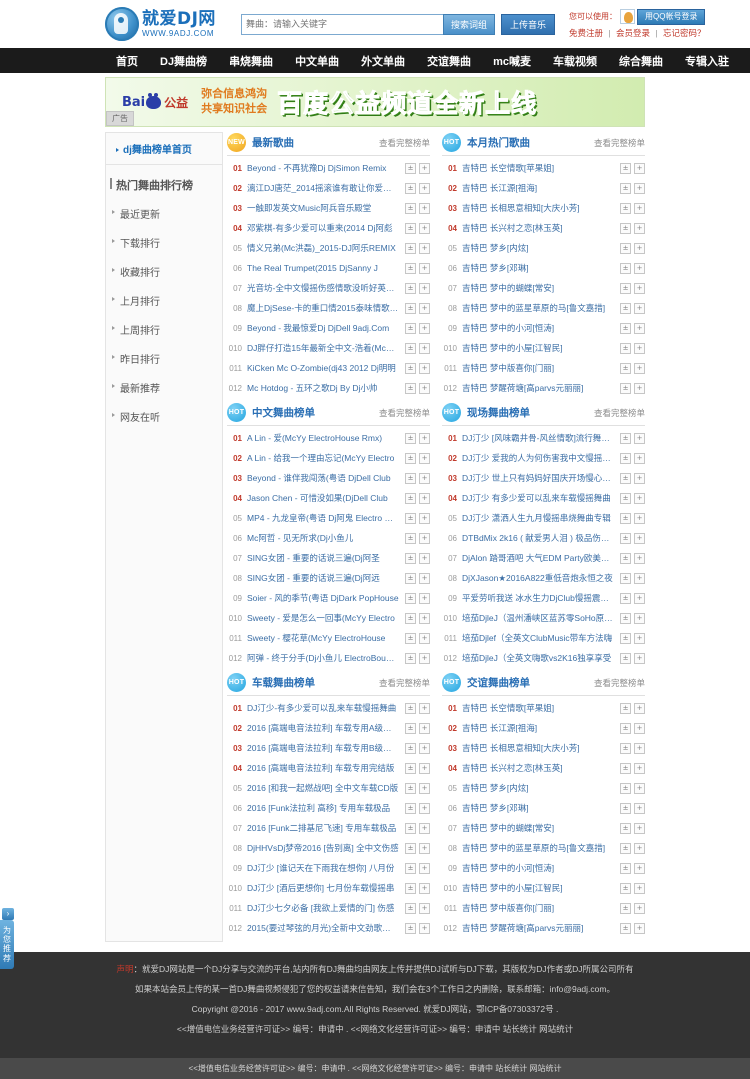 The image size is (750, 1079). I want to click on song-title-link: 吉特巴 梦中版喜你[门丽], so click(538, 908).